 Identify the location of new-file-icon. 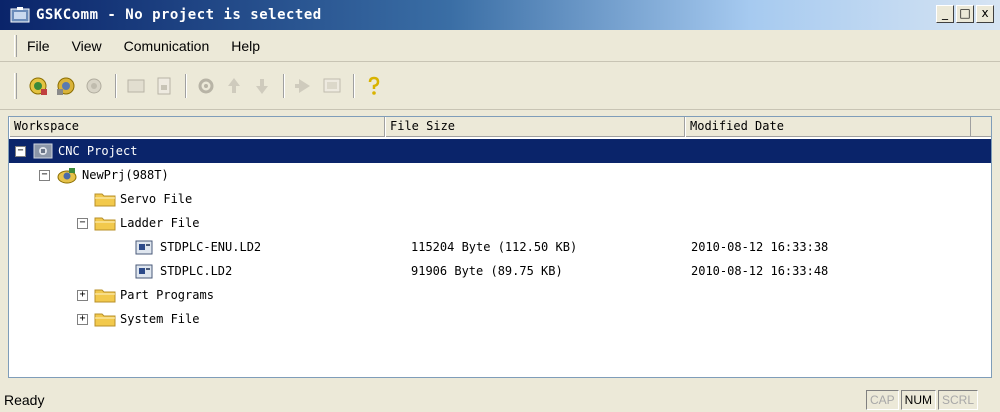
(164, 85).